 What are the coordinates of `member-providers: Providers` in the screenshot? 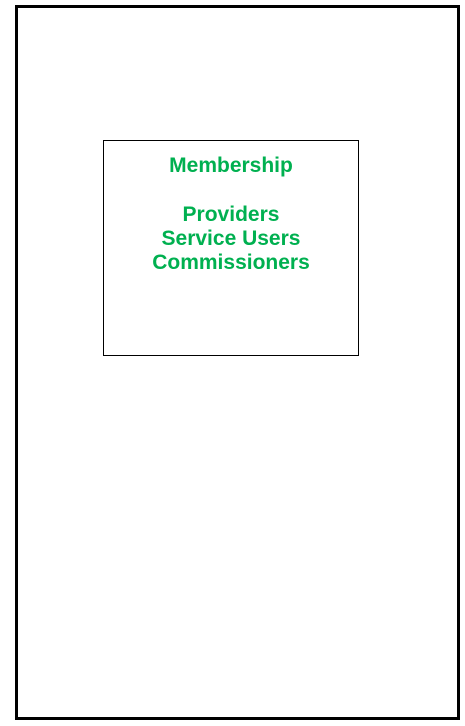 It's located at (231, 214).